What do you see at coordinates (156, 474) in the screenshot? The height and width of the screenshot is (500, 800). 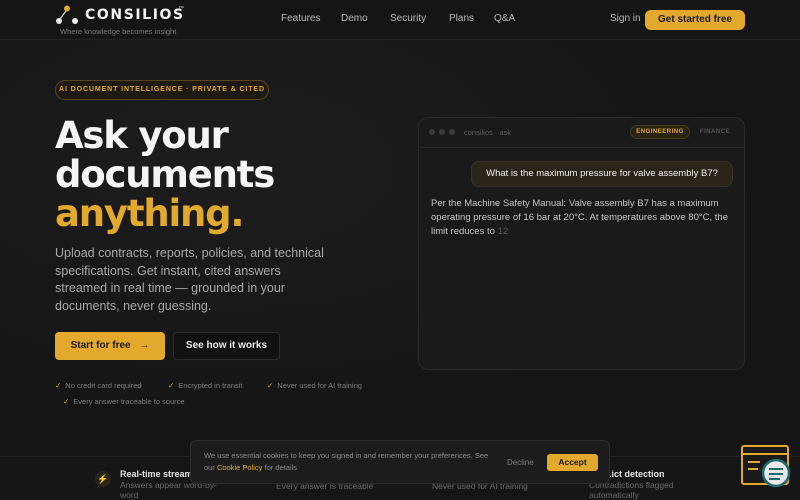 I see `feature-title: Real-time stream` at bounding box center [156, 474].